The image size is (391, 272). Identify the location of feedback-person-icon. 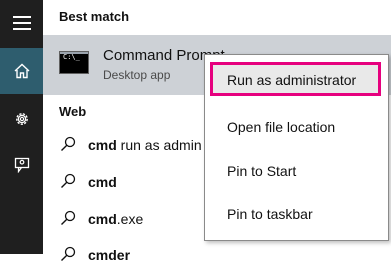
(21, 165).